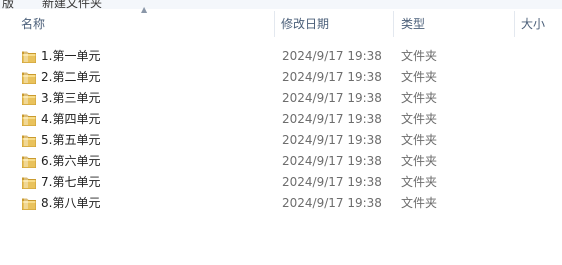  I want to click on file-name: 2.第二单元, so click(71, 77).